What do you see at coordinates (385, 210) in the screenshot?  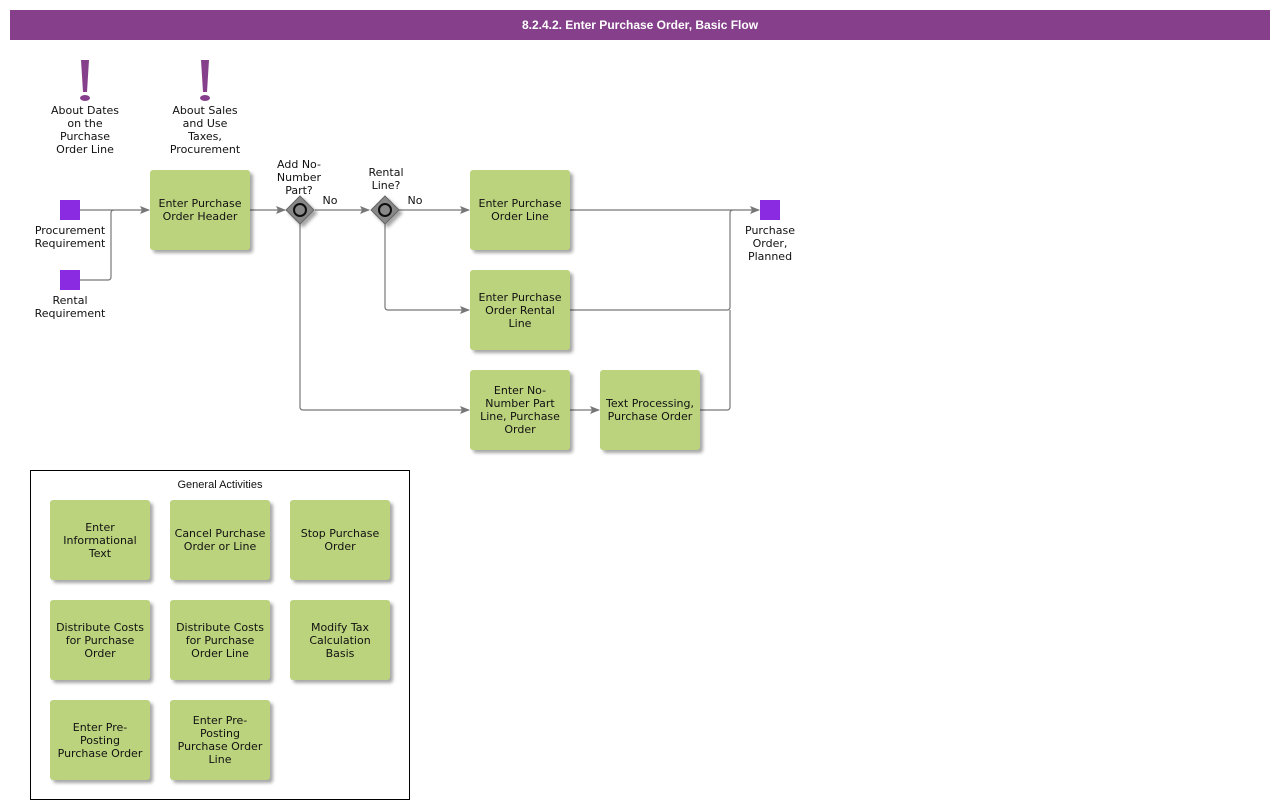 I see `gateway-rental` at bounding box center [385, 210].